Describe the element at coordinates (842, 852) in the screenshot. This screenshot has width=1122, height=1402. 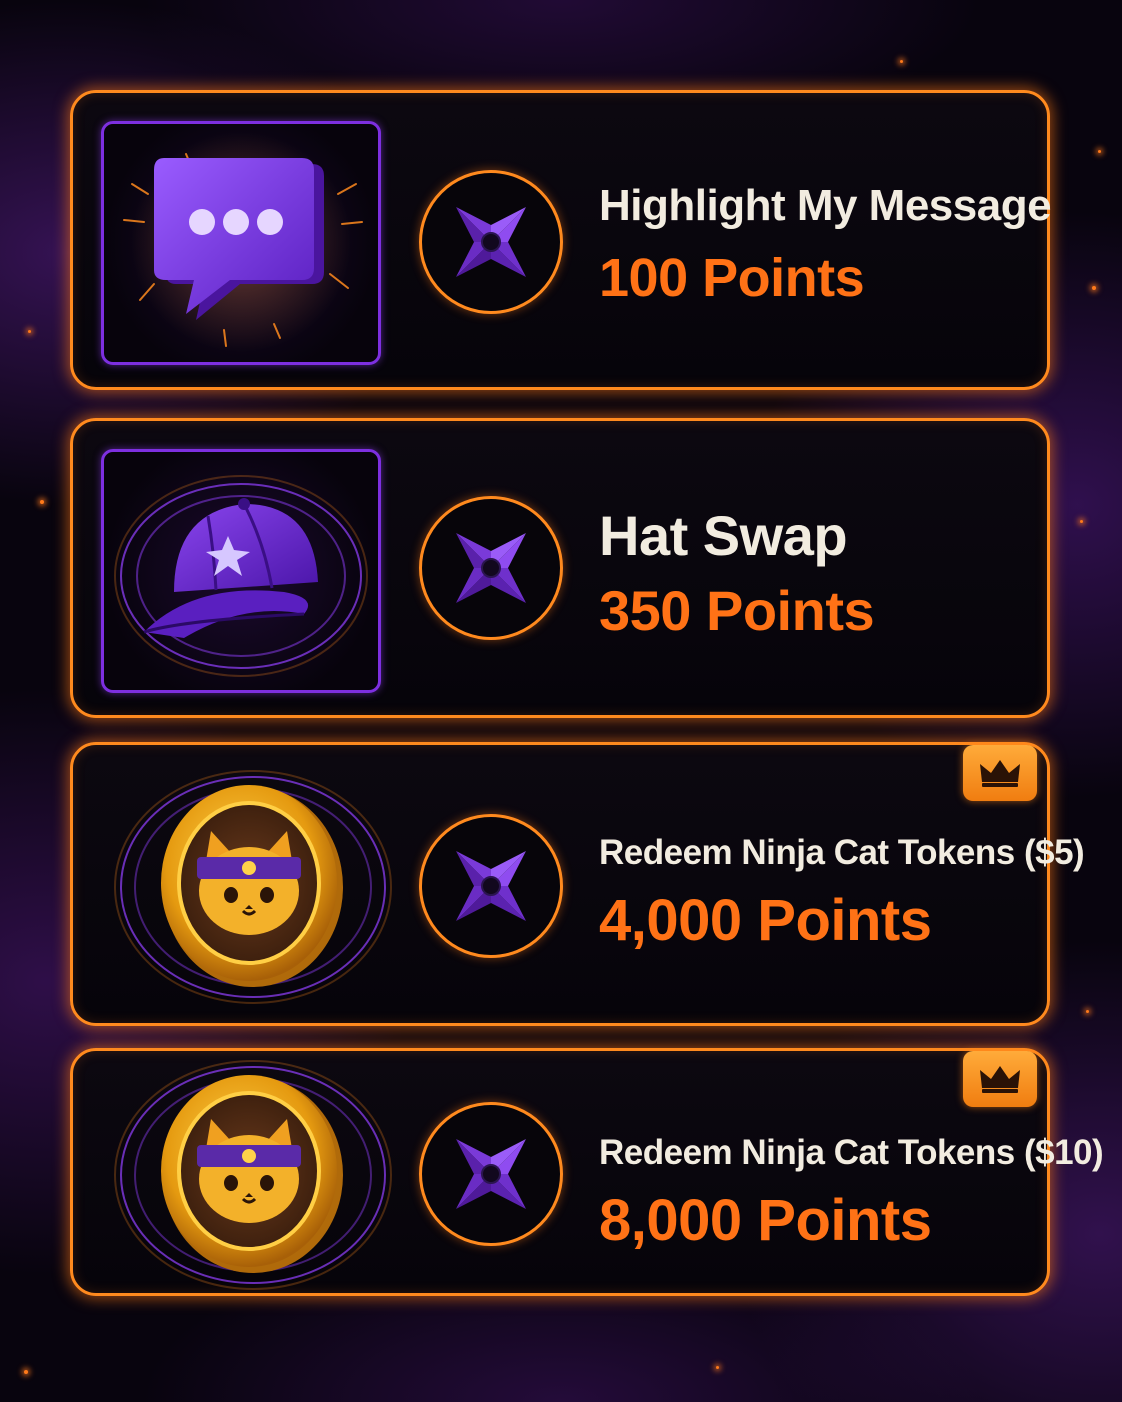
I see `reward-title: Redeem Ninja Cat Tokens ($5)` at that location.